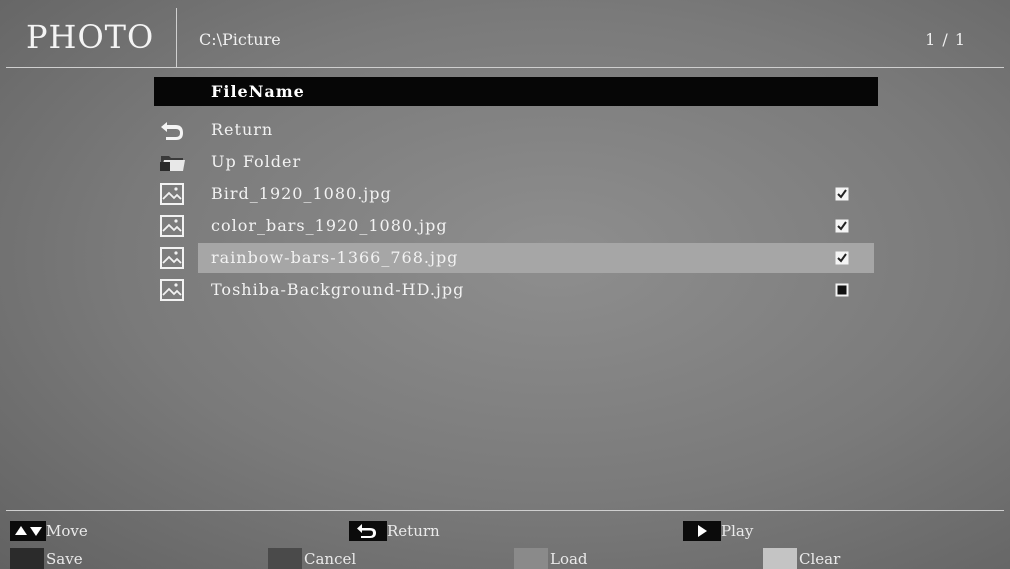 The height and width of the screenshot is (569, 1010). Describe the element at coordinates (90, 37) in the screenshot. I see `app-title: PHOTO` at that location.